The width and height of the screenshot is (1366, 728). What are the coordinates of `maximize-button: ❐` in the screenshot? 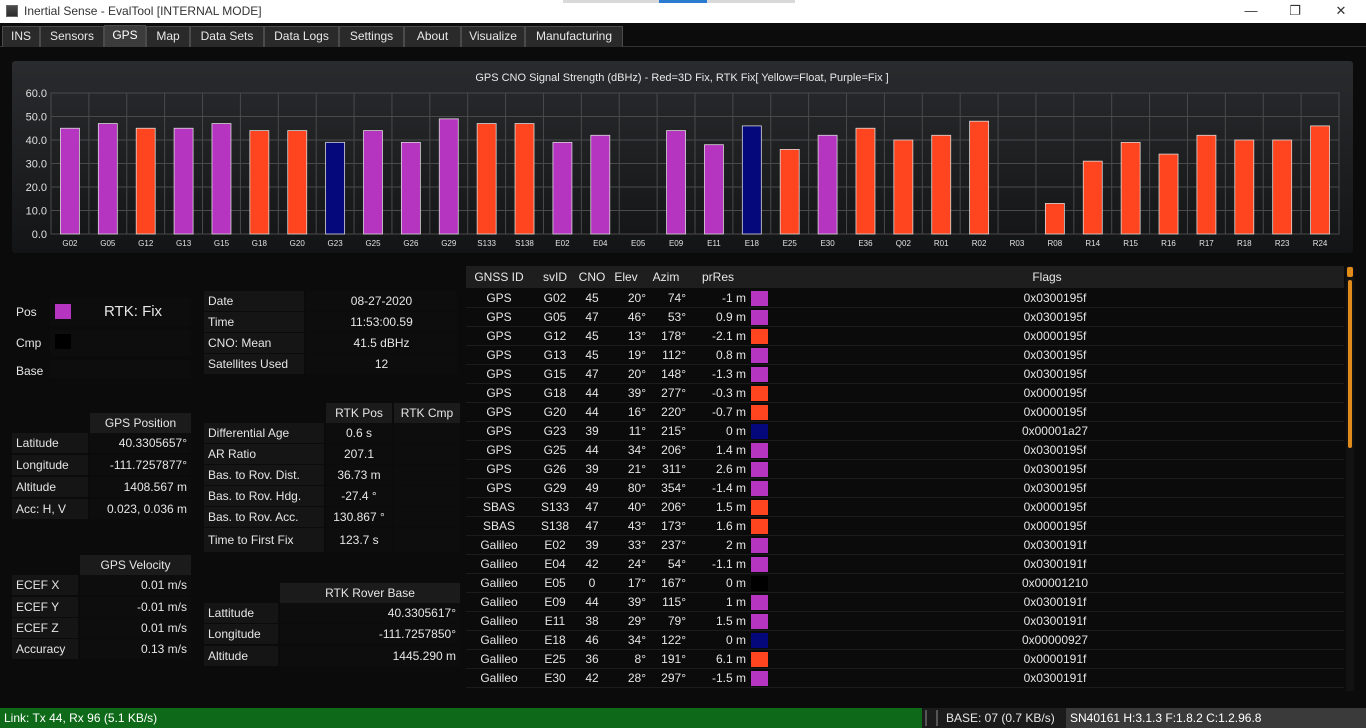 It's located at (1295, 11).